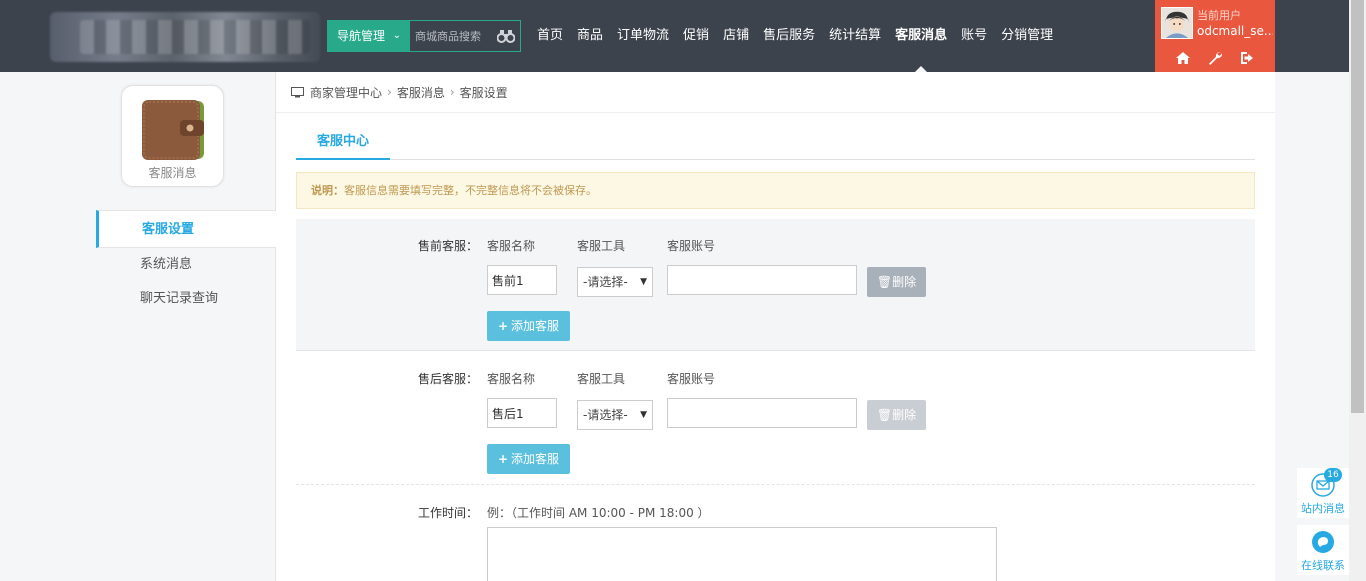 Image resolution: width=1366 pixels, height=581 pixels. Describe the element at coordinates (775, 112) in the screenshot. I see `divider` at that location.